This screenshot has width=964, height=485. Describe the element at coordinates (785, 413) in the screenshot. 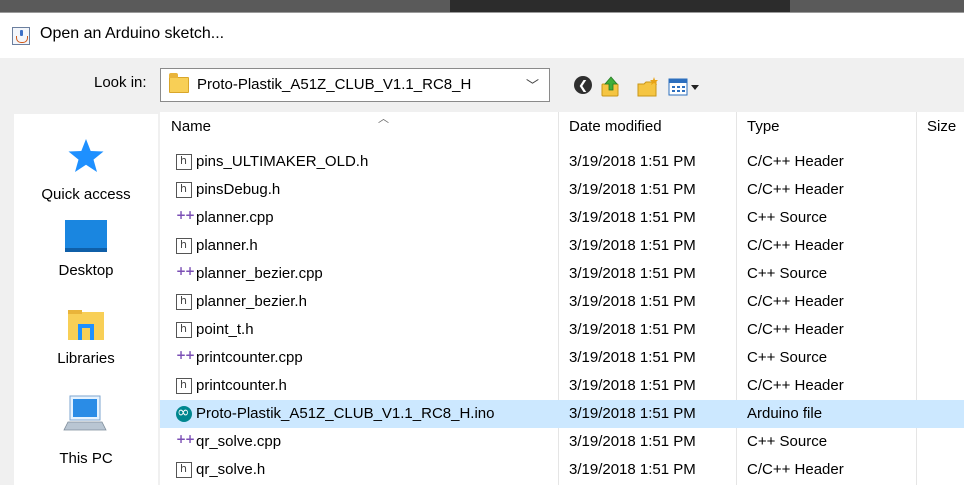

I see `file-type: Arduino file` at that location.